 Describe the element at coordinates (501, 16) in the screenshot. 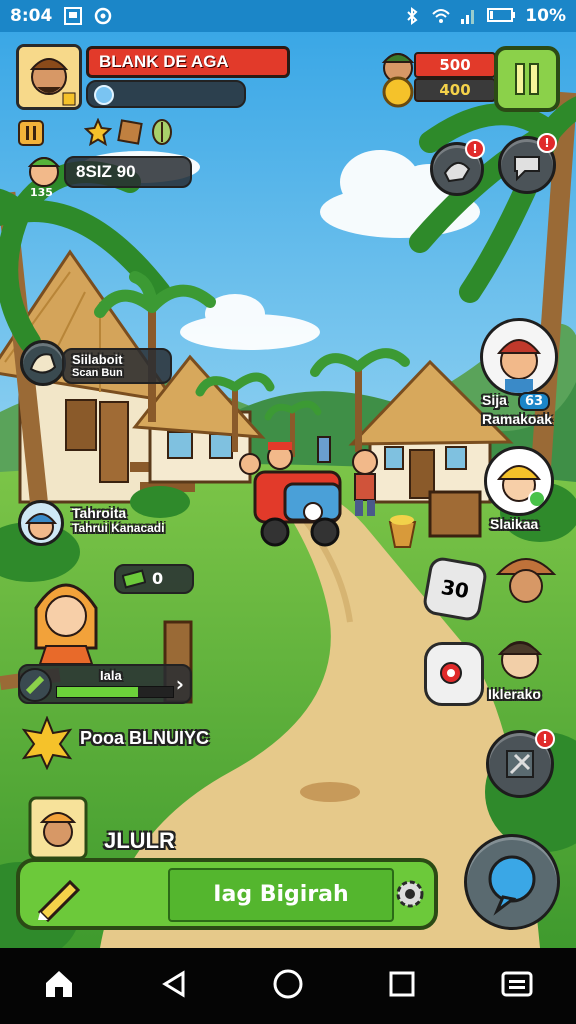

I see `battery-icon` at that location.